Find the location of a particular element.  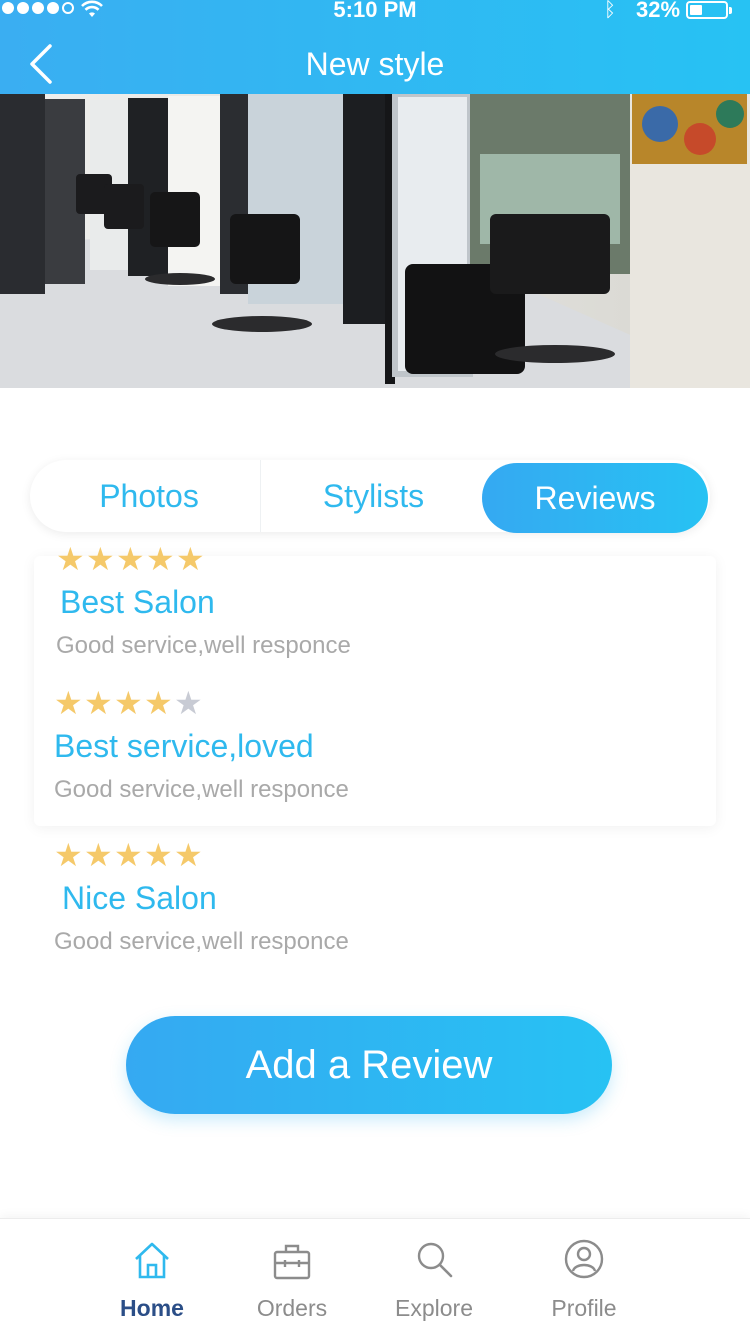

add-review-button: Add a Review is located at coordinates (369, 1065).